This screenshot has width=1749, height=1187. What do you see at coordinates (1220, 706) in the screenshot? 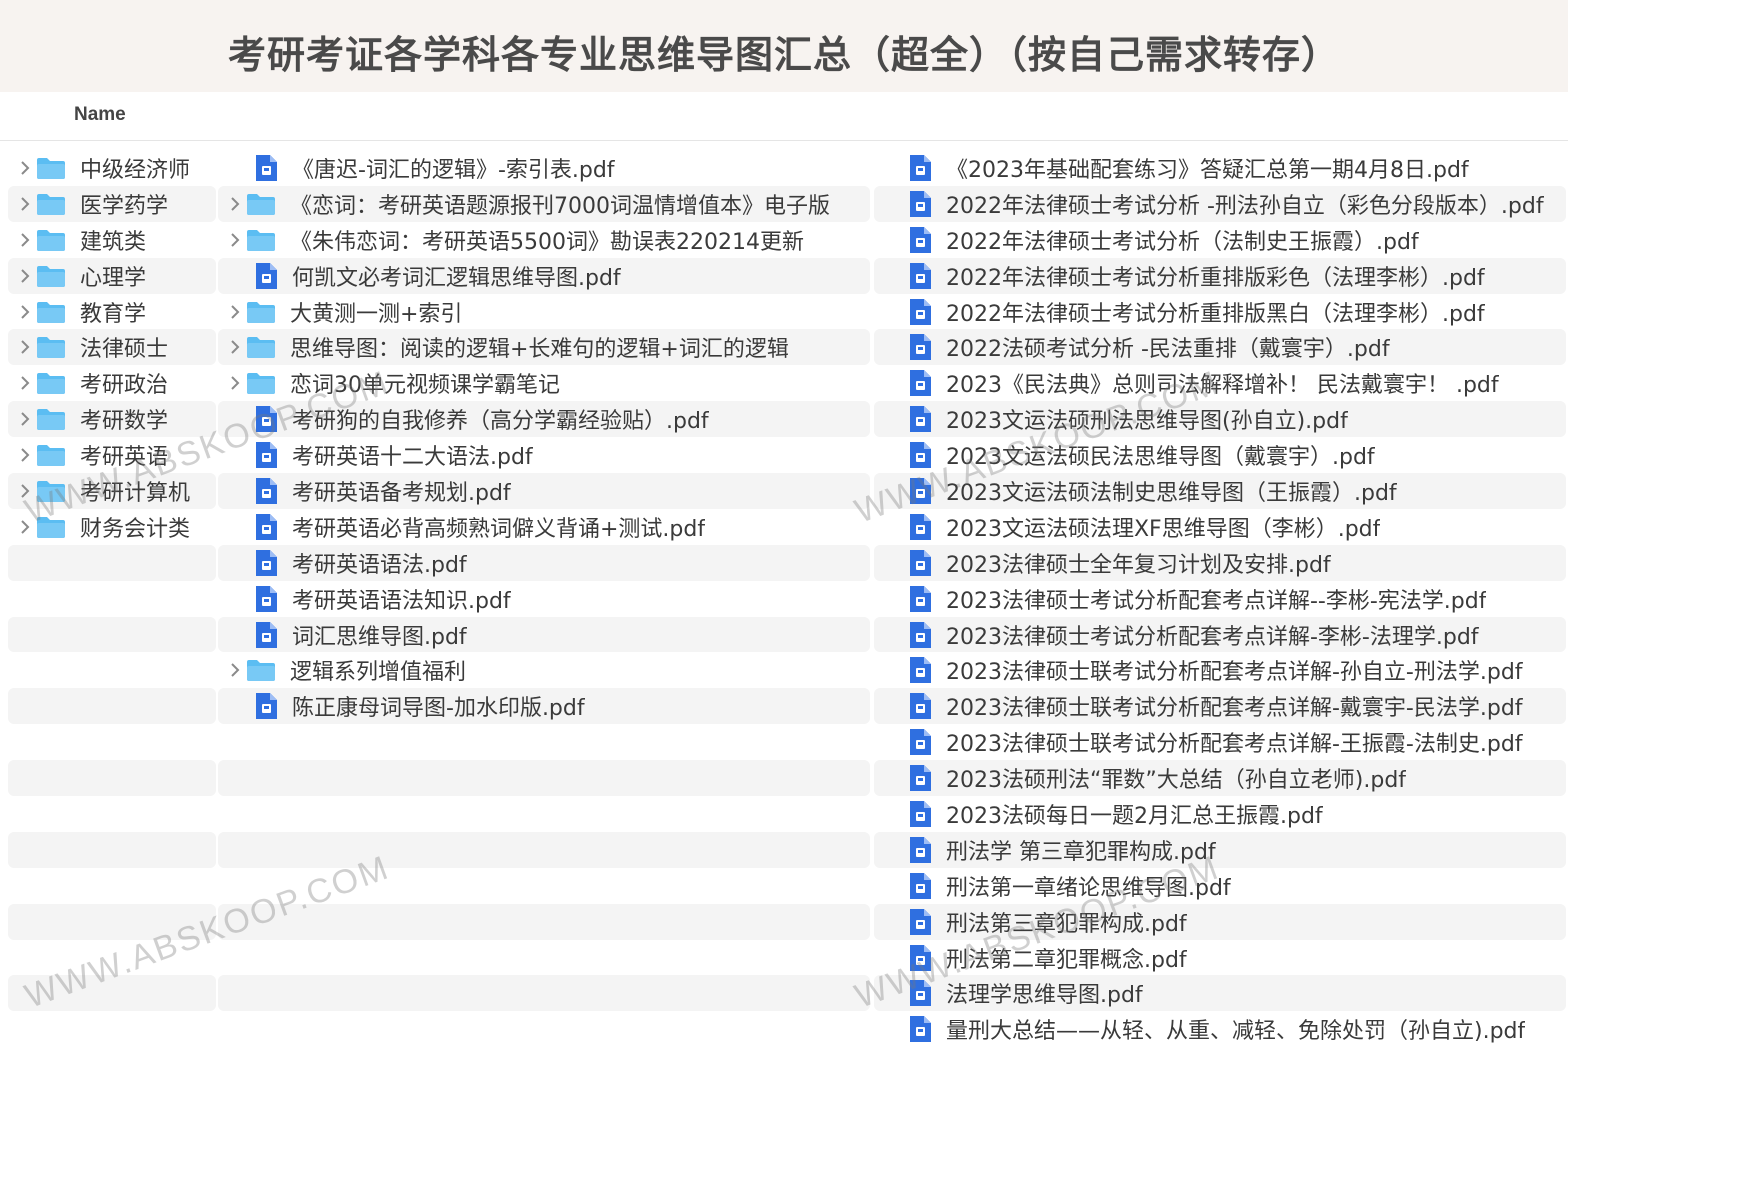
I see `file-row: 2023法律硕士联考试分析配套考点详解-戴寰宇-民法学.pdf` at bounding box center [1220, 706].